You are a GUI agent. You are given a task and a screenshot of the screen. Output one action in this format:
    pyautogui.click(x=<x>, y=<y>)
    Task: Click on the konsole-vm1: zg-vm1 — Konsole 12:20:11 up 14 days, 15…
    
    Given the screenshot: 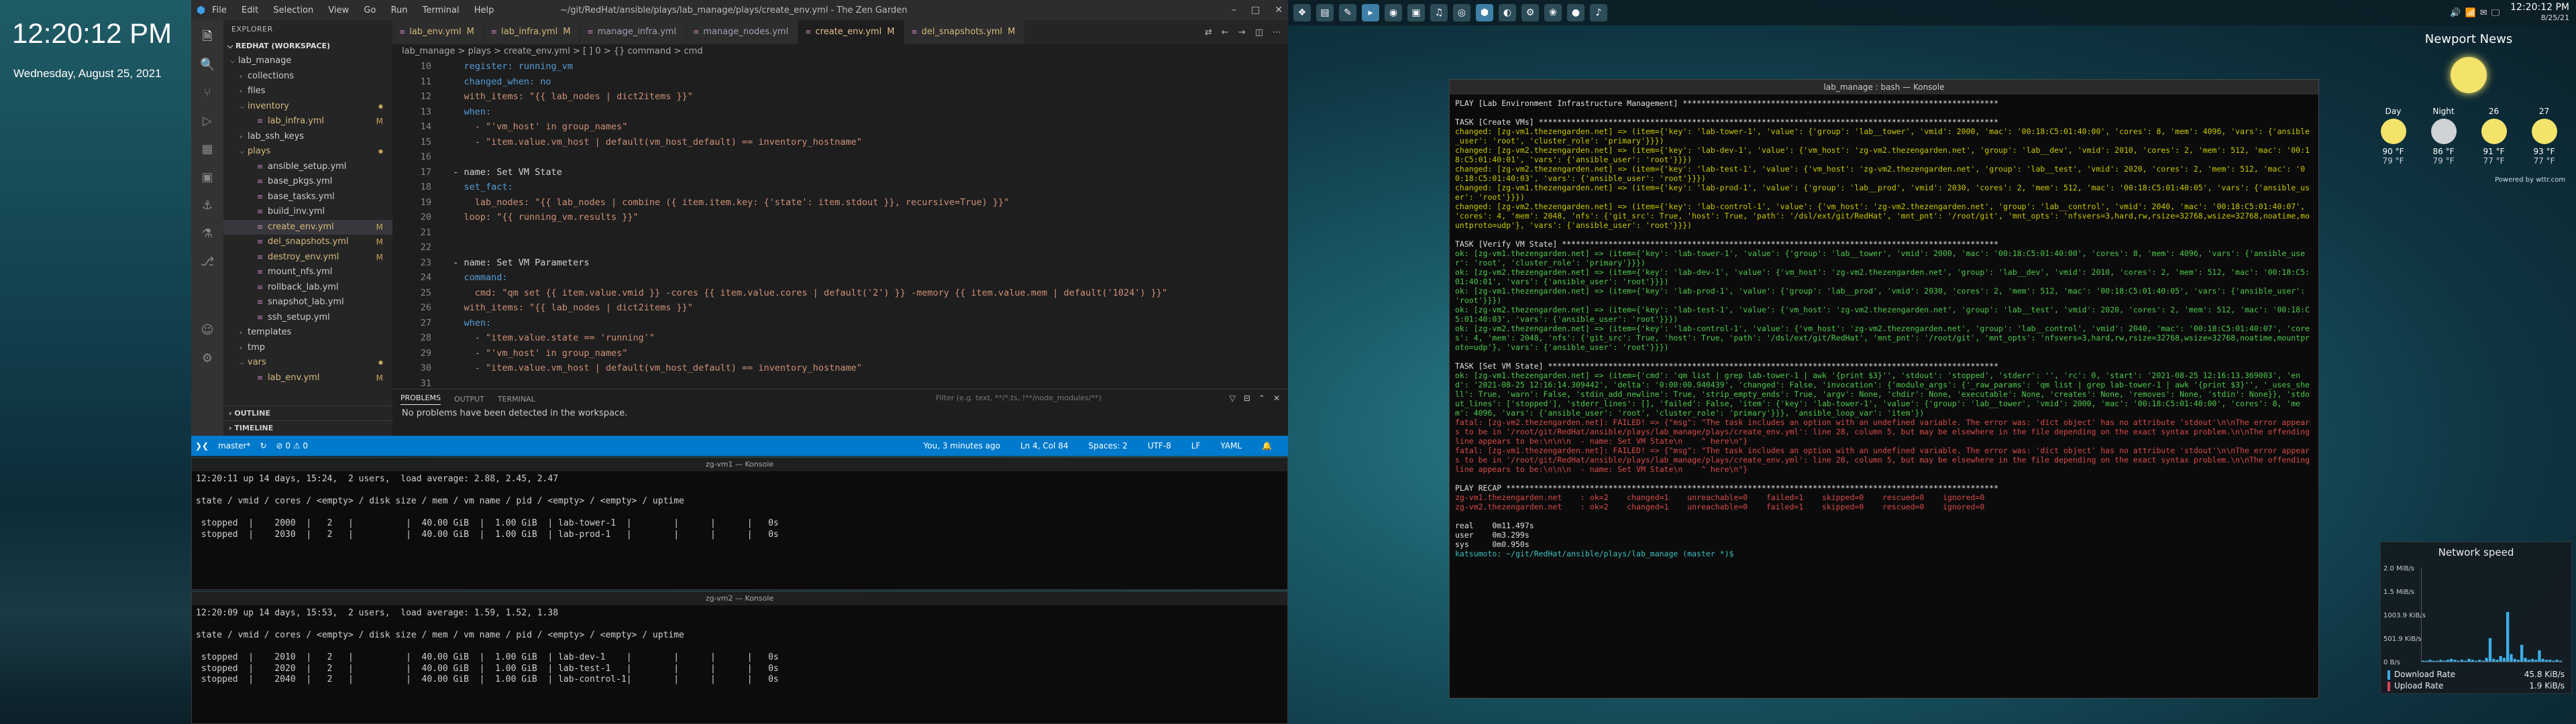 What is the action you would take?
    pyautogui.click(x=739, y=523)
    